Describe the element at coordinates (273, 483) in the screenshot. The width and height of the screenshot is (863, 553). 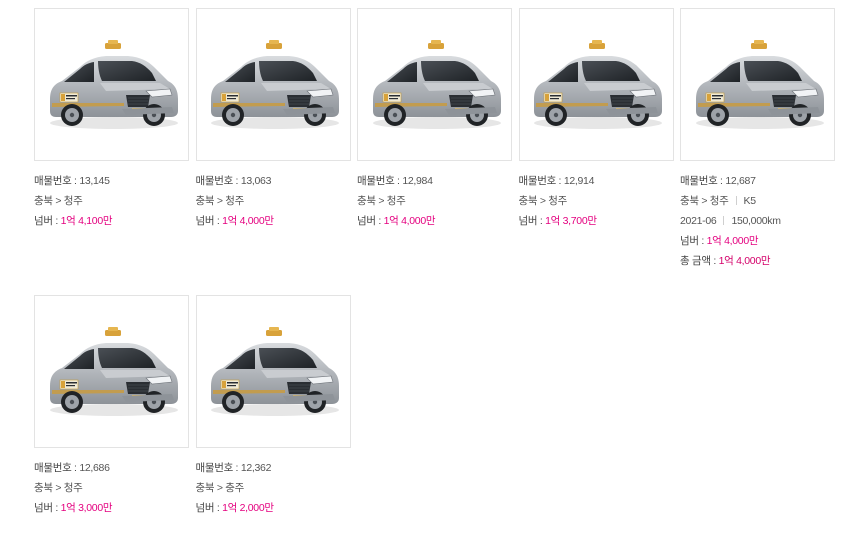
I see `listing-info: 매물번호 : 12,362 충북 > 충주 넘버 : 1억 2,000만` at that location.